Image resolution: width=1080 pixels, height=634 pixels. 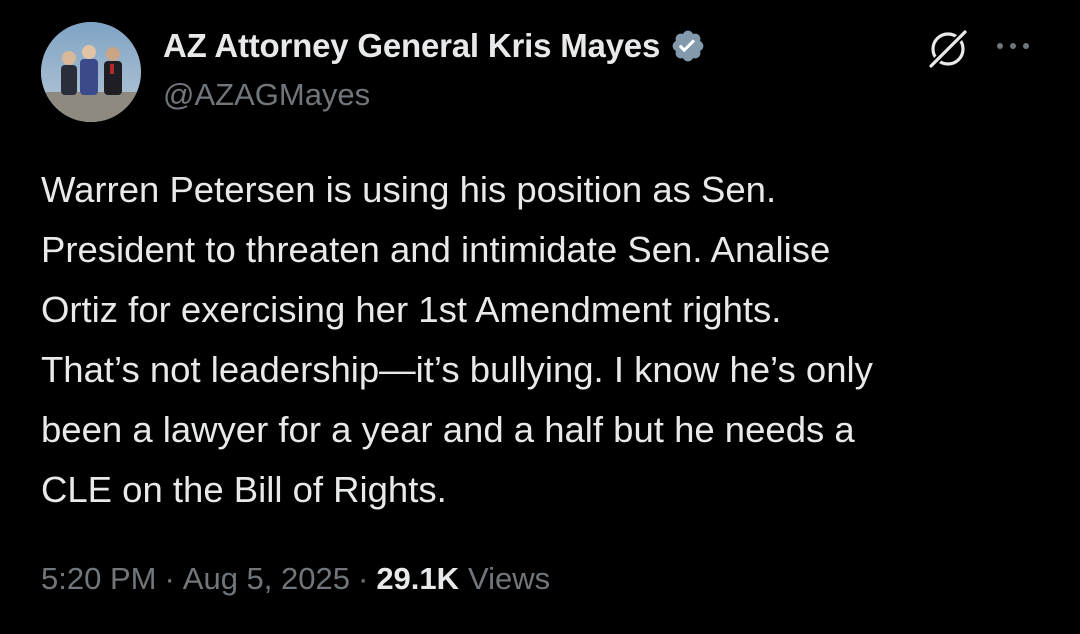 I want to click on grok-icon, so click(x=948, y=49).